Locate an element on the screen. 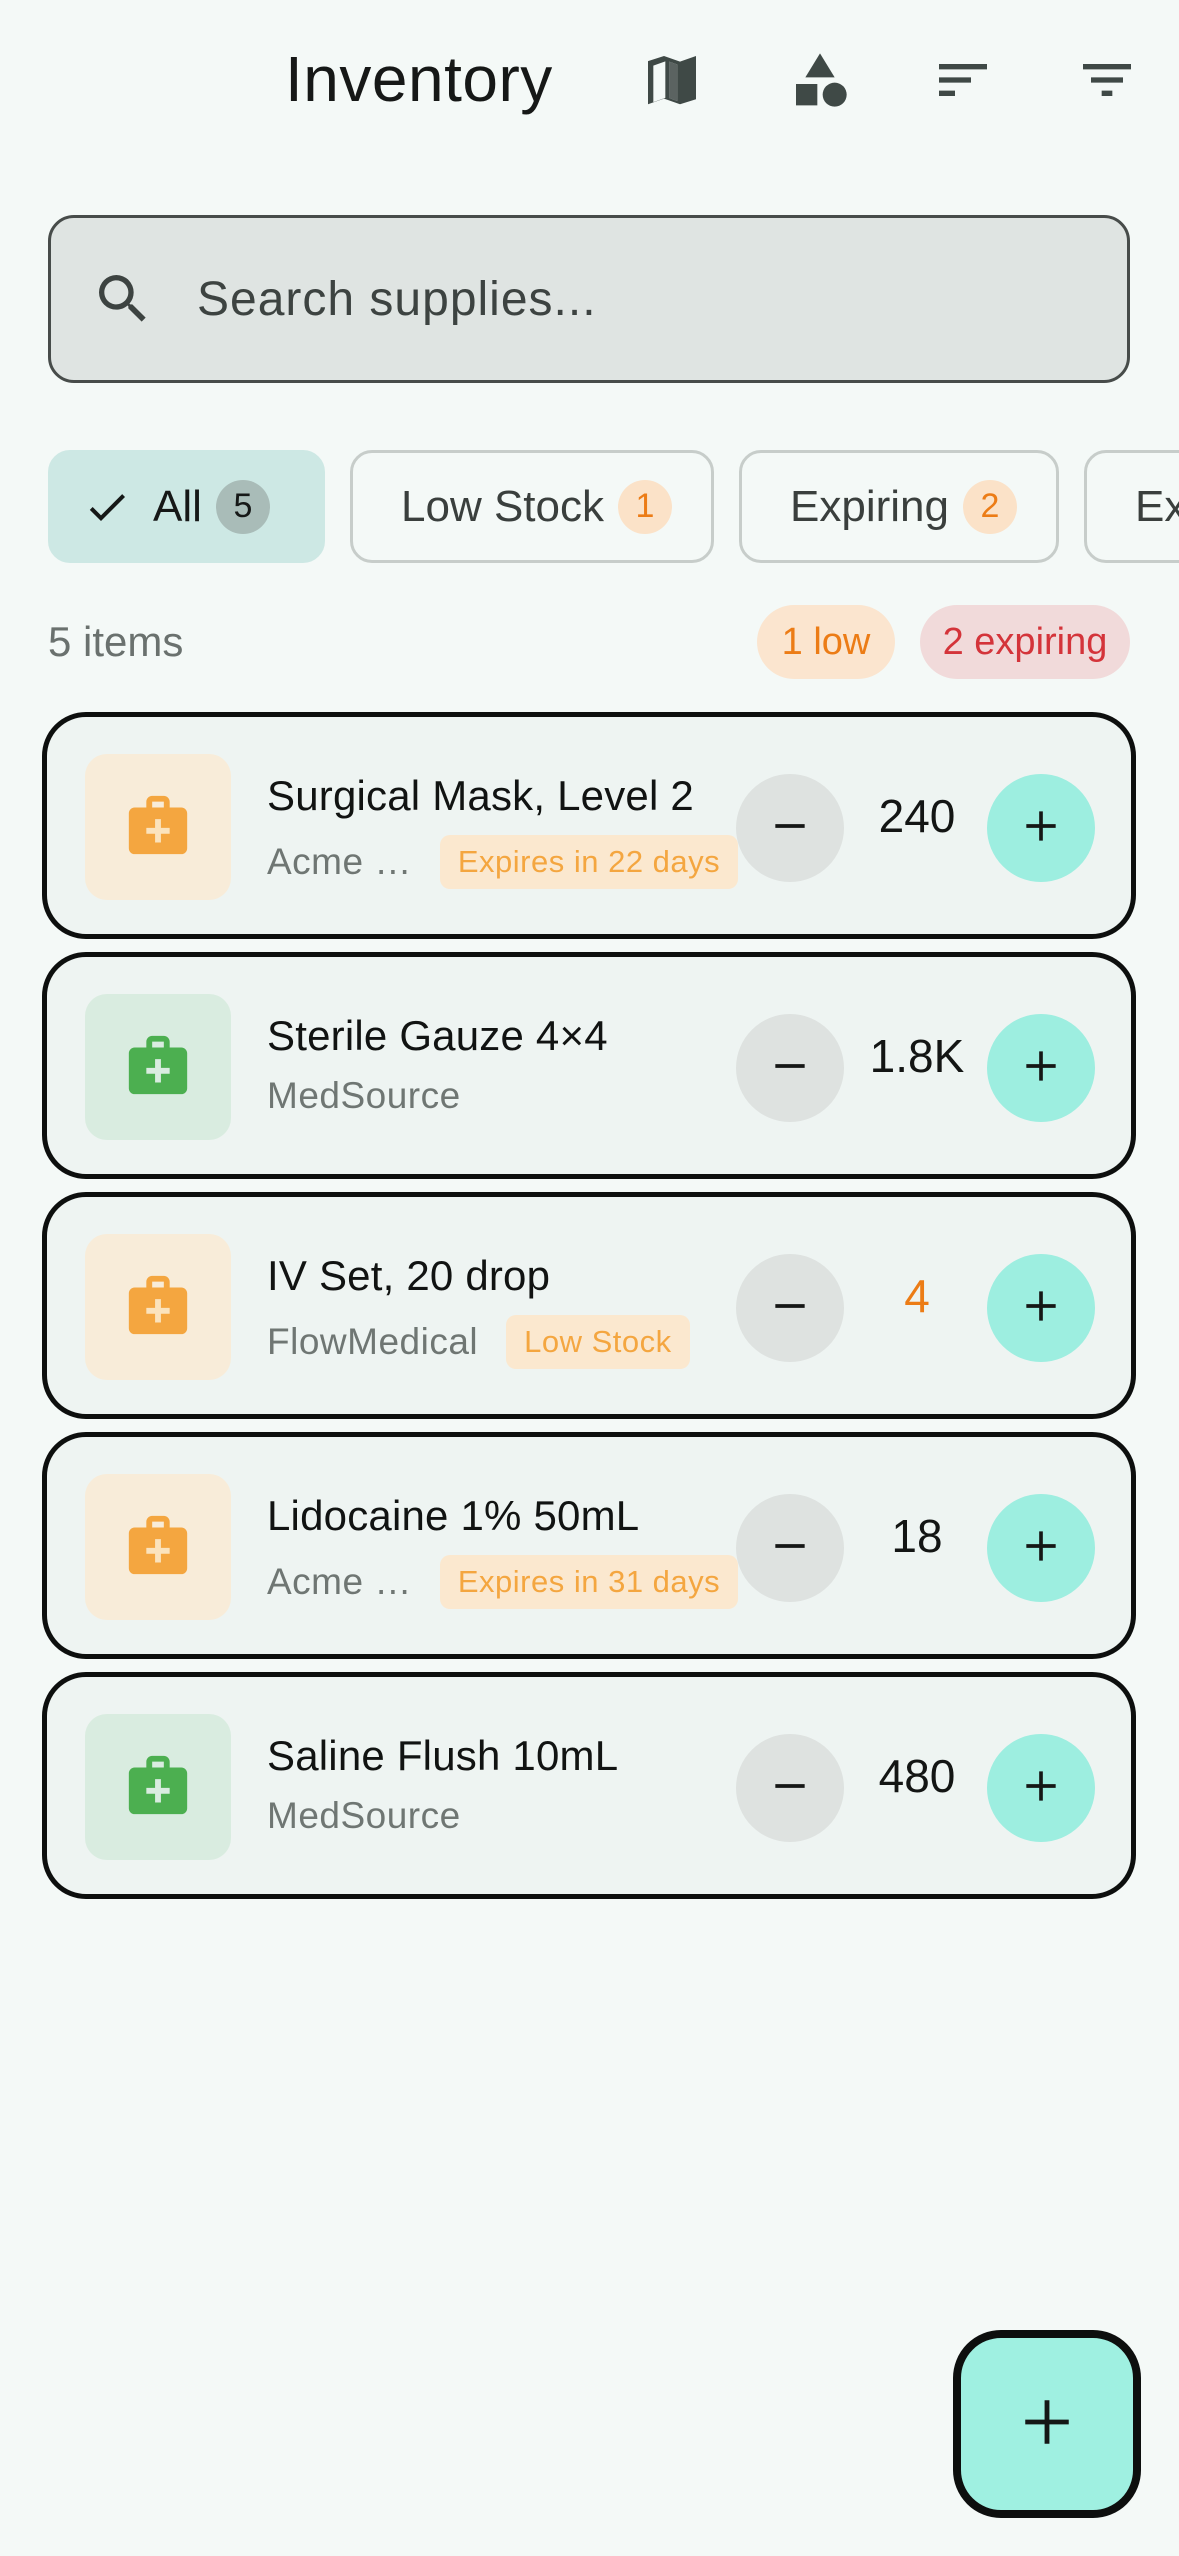 The image size is (1179, 2556). chip-label: Low Stock is located at coordinates (502, 506).